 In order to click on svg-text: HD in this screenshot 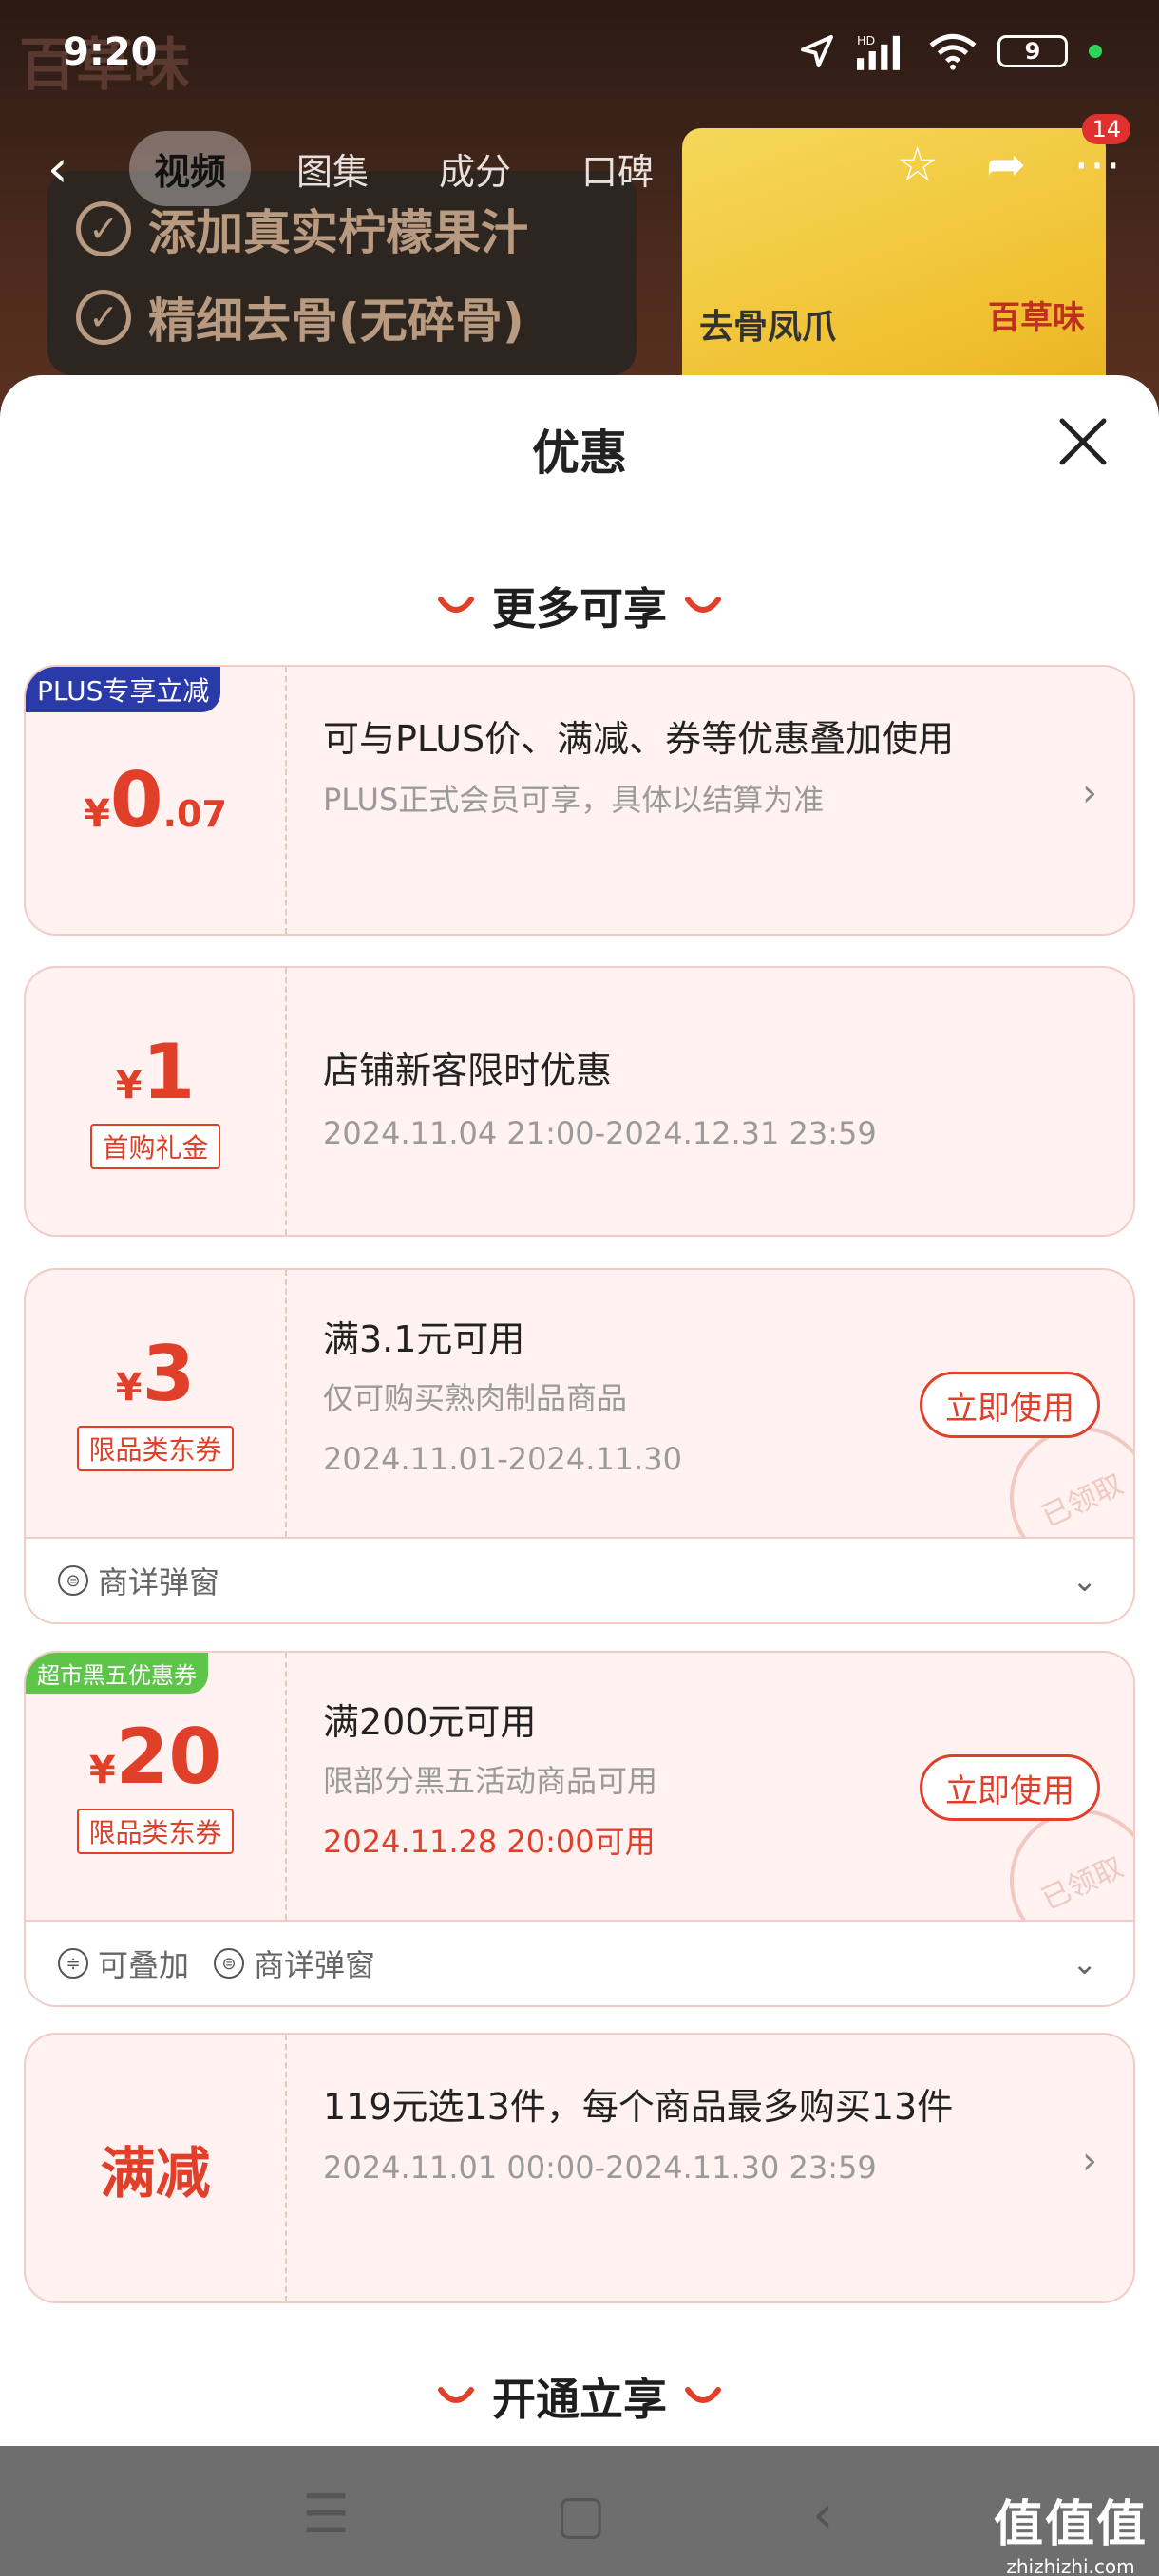, I will do `click(866, 40)`.